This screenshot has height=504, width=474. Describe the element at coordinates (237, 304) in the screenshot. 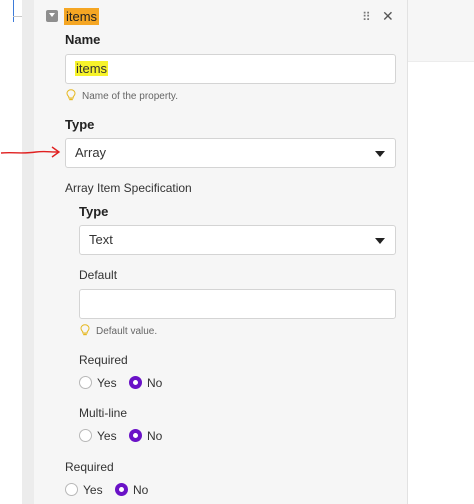

I see `default-input` at that location.